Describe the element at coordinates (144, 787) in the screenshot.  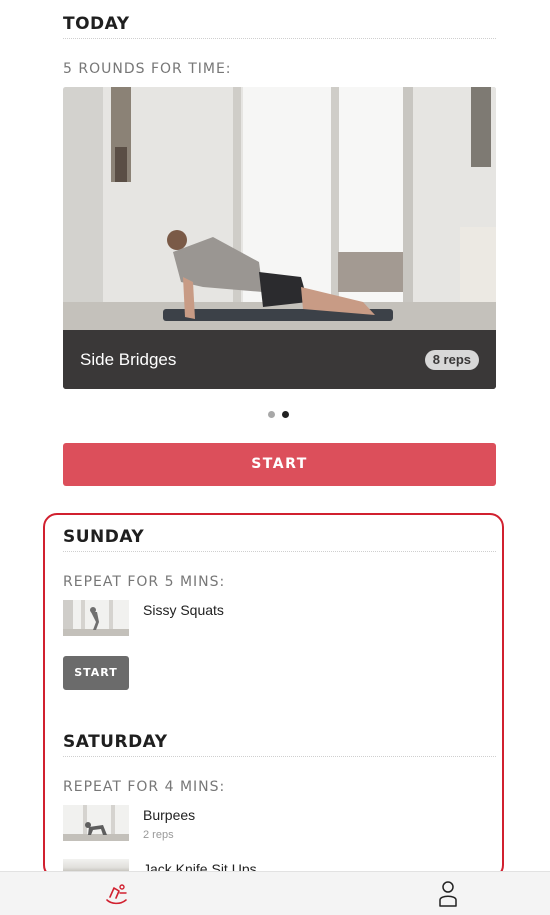
I see `saturday-subheading: REPEAT FOR 4 MINS:` at that location.